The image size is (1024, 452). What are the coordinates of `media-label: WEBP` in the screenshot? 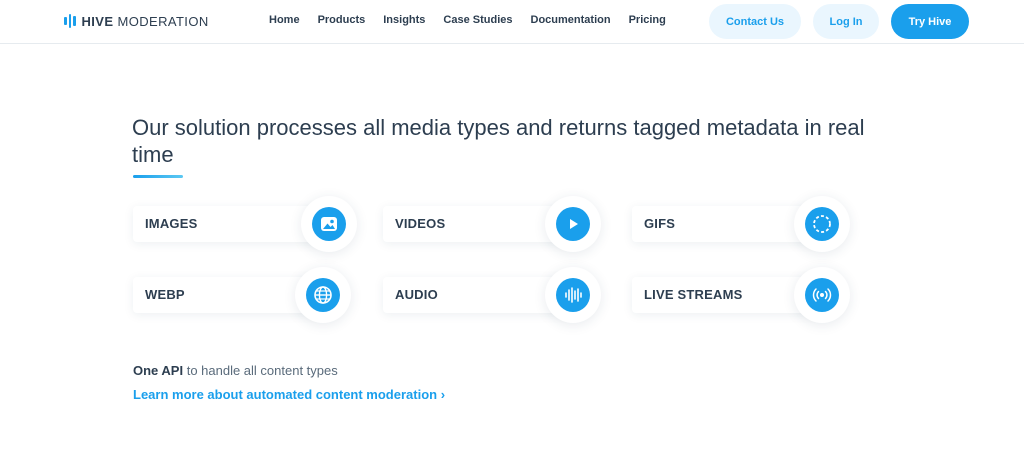 It's located at (165, 294).